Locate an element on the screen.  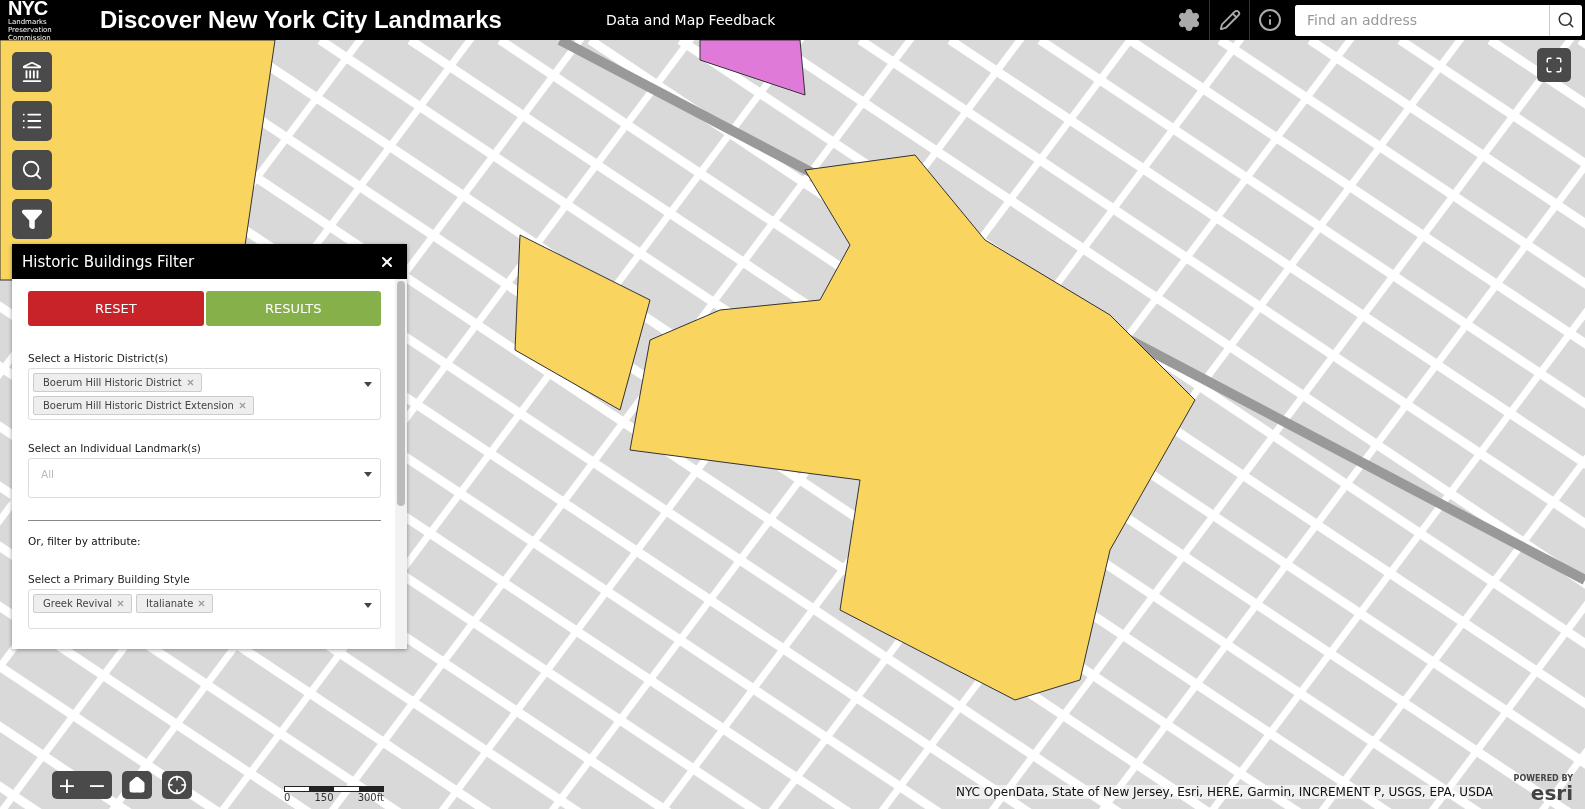
columned-building-icon is located at coordinates (32, 72).